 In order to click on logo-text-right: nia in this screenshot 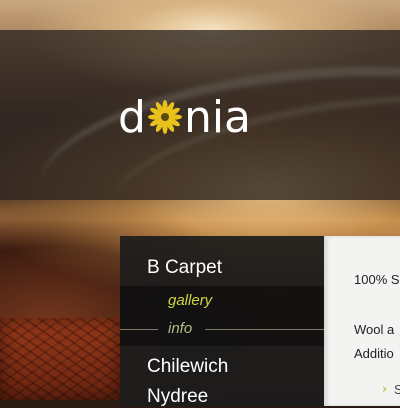, I will do `click(217, 117)`.